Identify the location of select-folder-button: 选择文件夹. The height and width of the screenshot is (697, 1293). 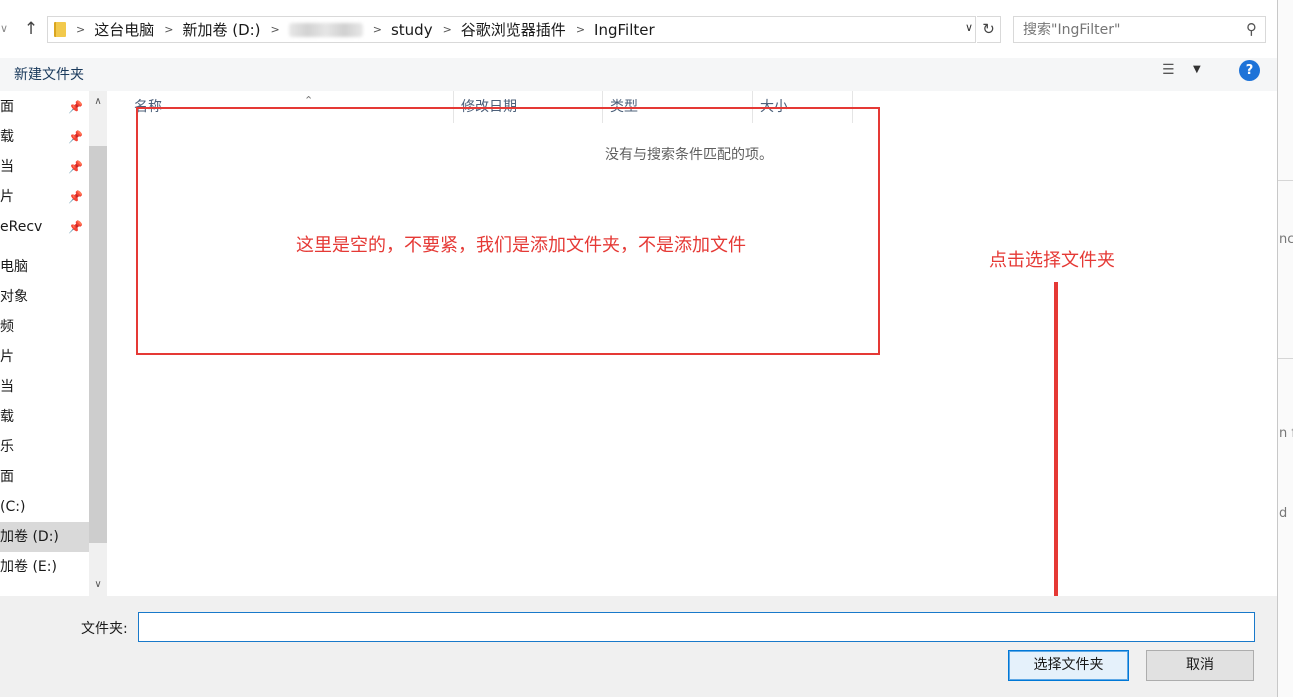
(1068, 665).